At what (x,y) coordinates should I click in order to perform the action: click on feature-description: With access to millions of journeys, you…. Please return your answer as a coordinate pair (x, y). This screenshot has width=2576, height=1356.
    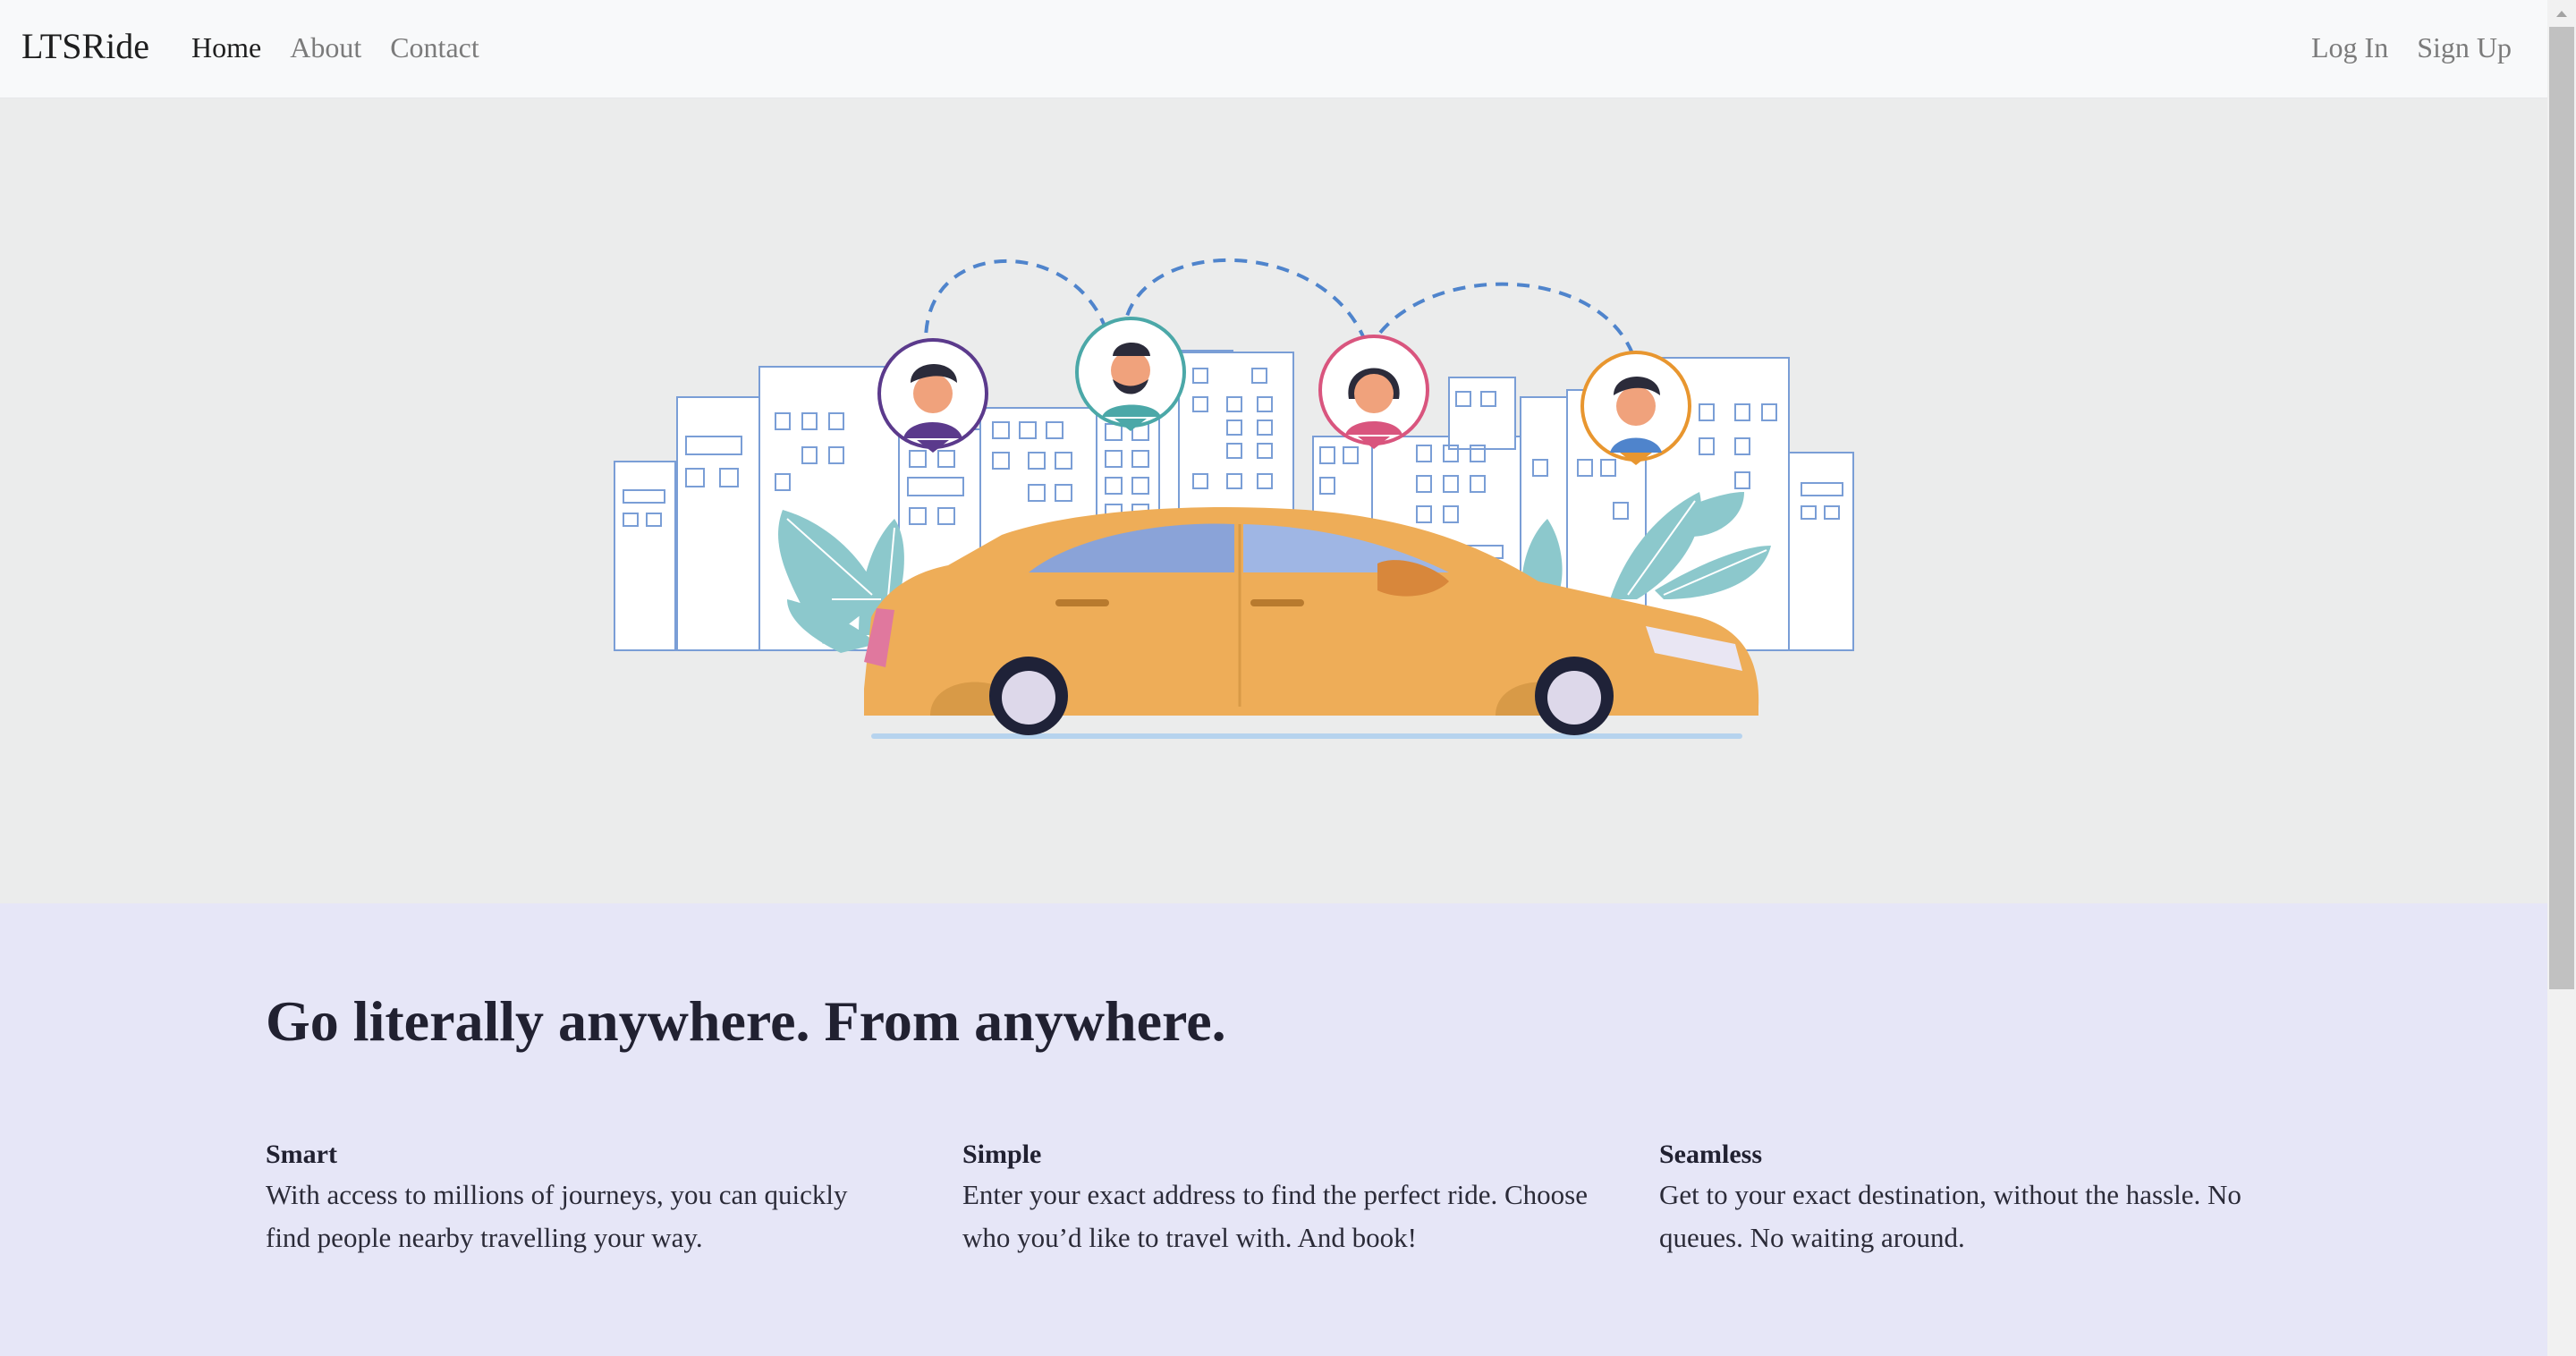
    Looking at the image, I should click on (557, 1216).